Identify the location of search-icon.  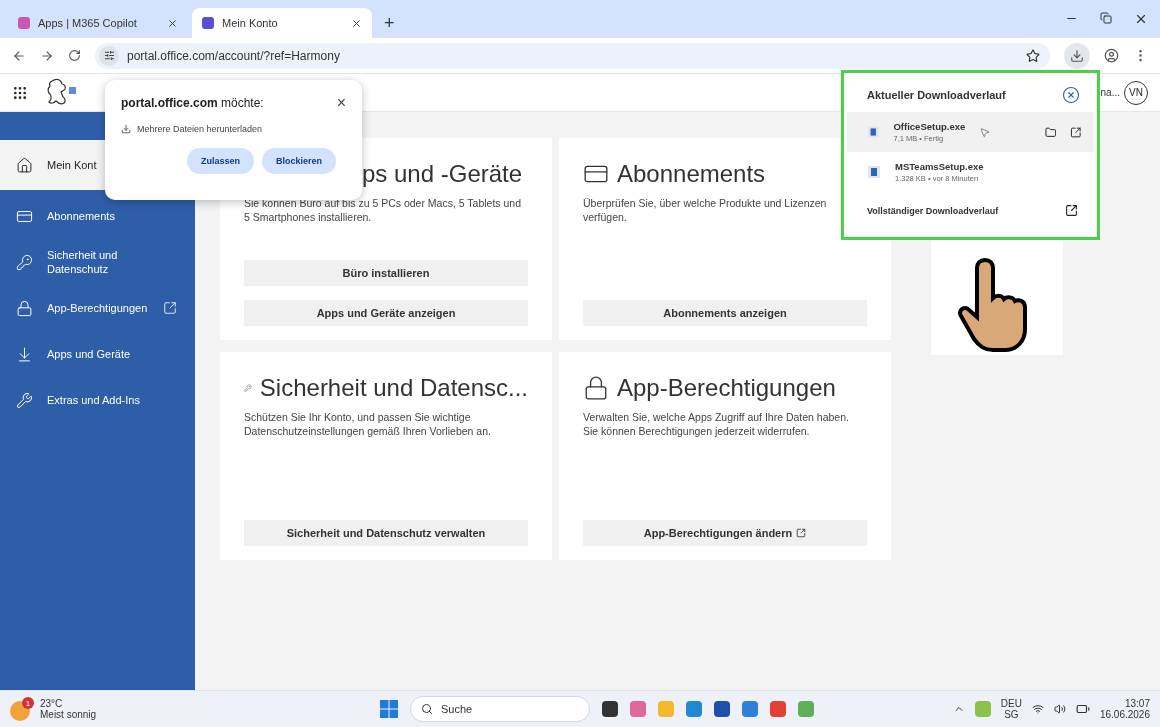
(427, 709).